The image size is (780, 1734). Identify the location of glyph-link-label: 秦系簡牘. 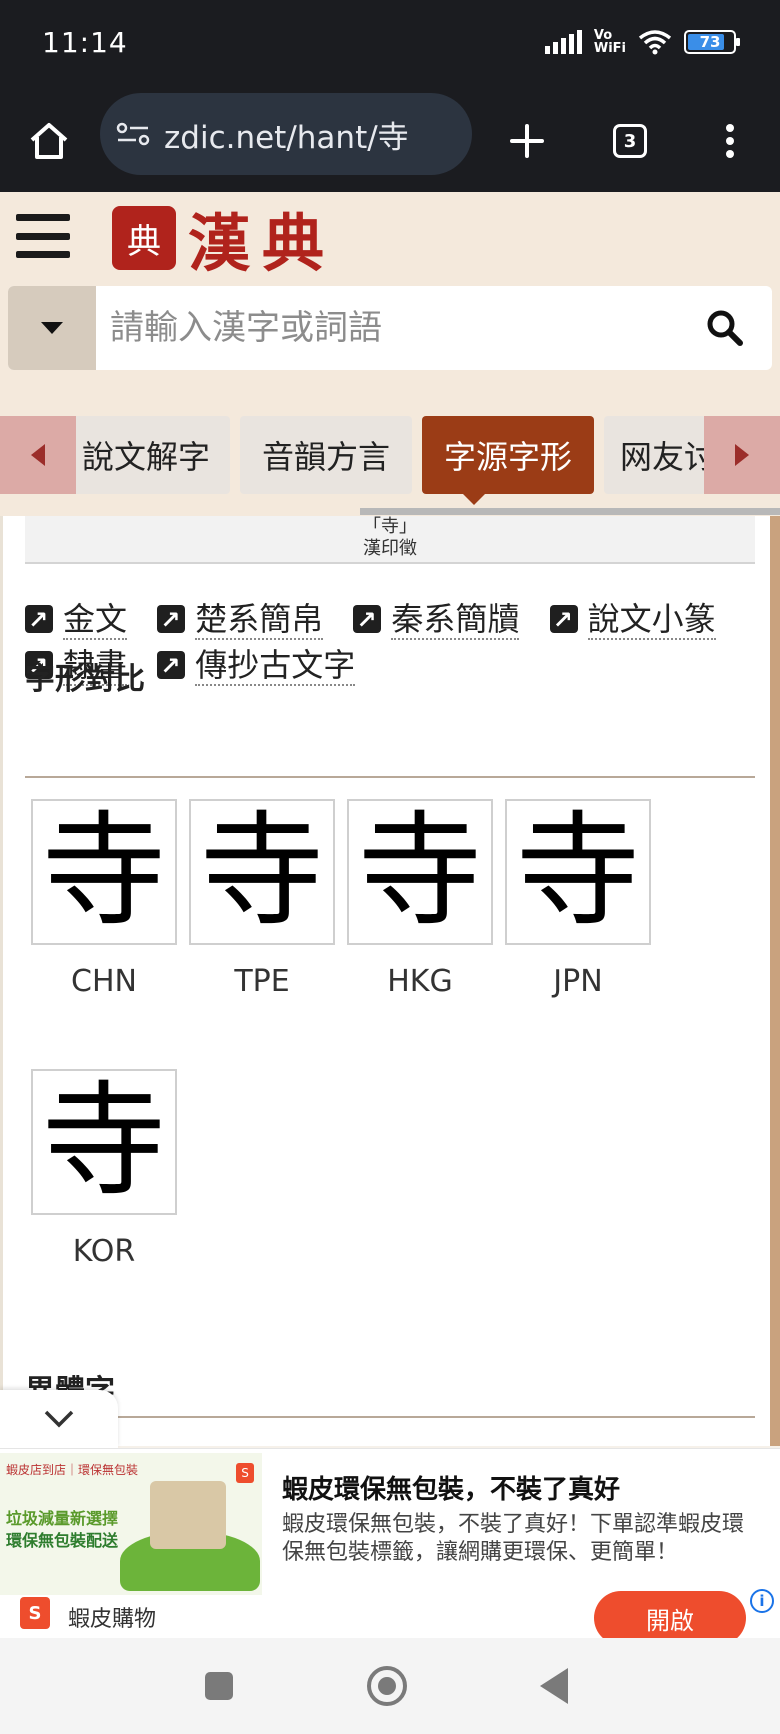
(455, 620).